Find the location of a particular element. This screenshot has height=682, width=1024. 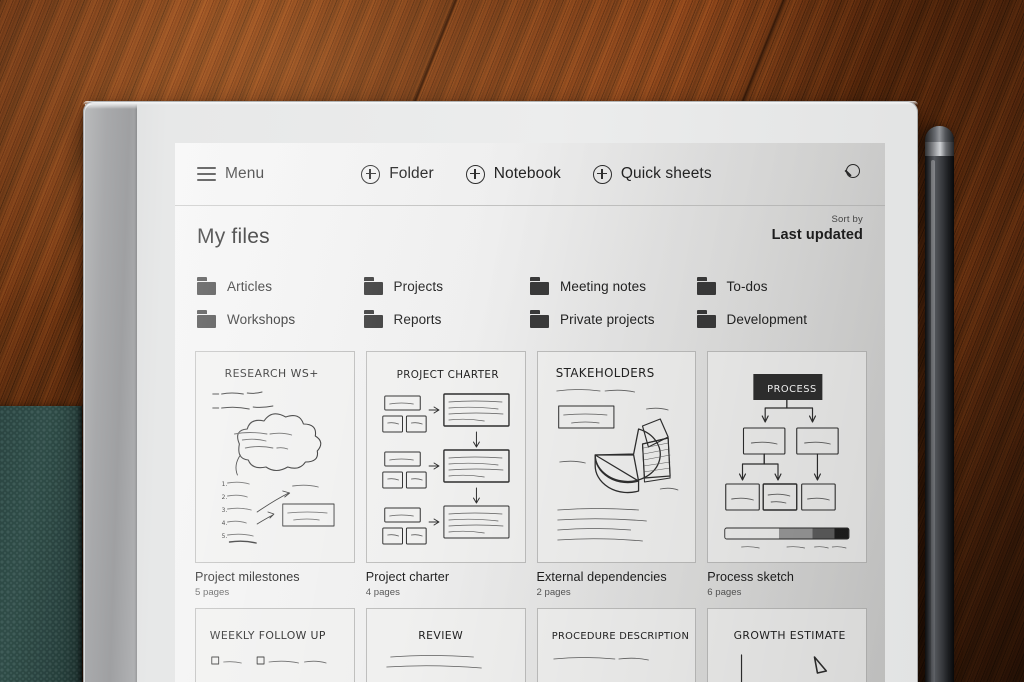

sketch-research-ws: RESEARCH WS+ 1. 2. 3. 4. 5. is located at coordinates (273, 455).